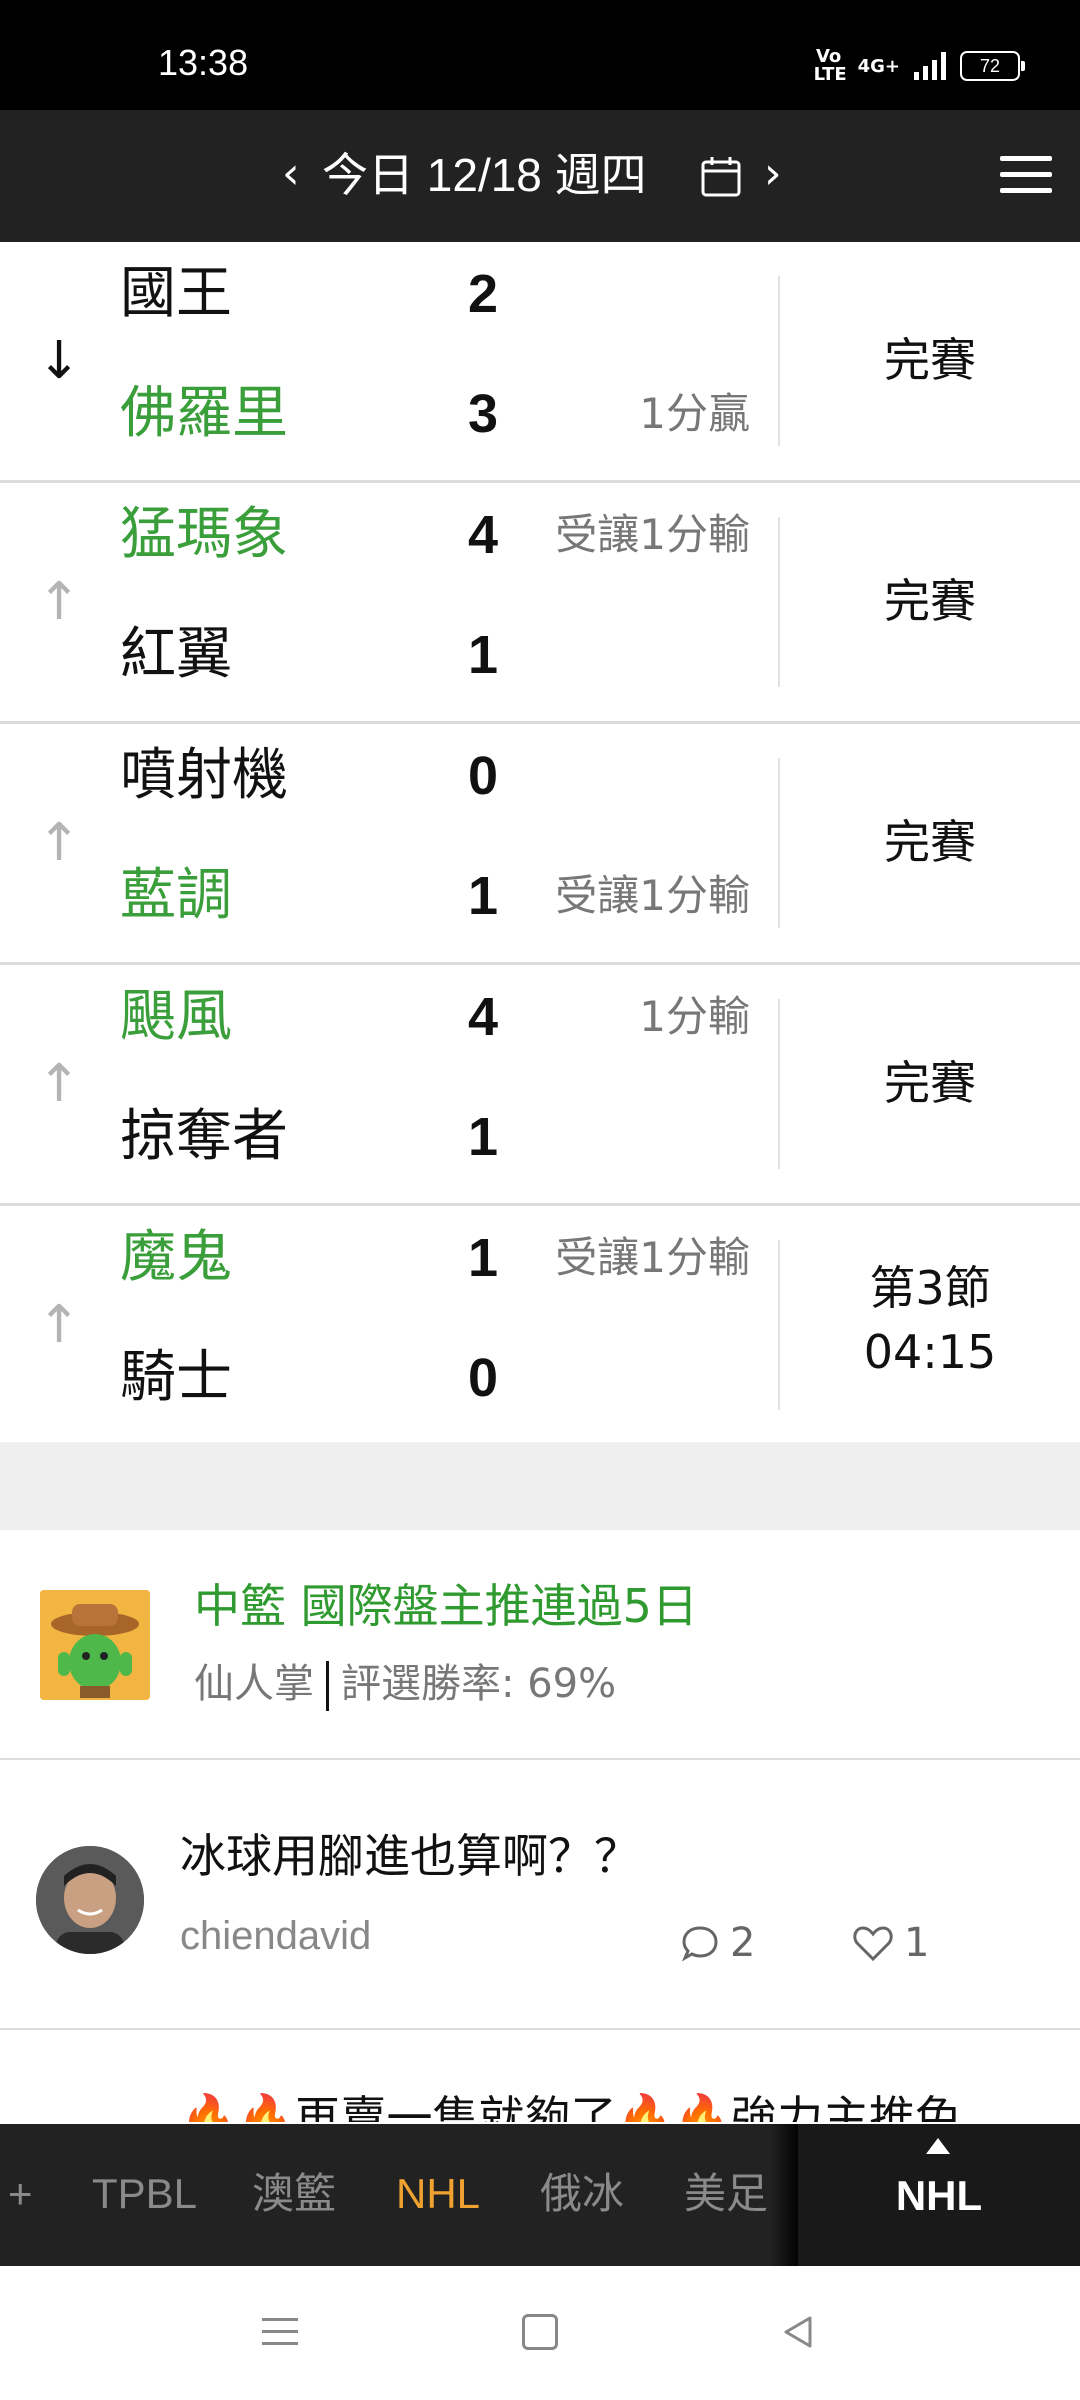 The image size is (1080, 2400). What do you see at coordinates (830, 65) in the screenshot?
I see `volte-icon: Vo LTE` at bounding box center [830, 65].